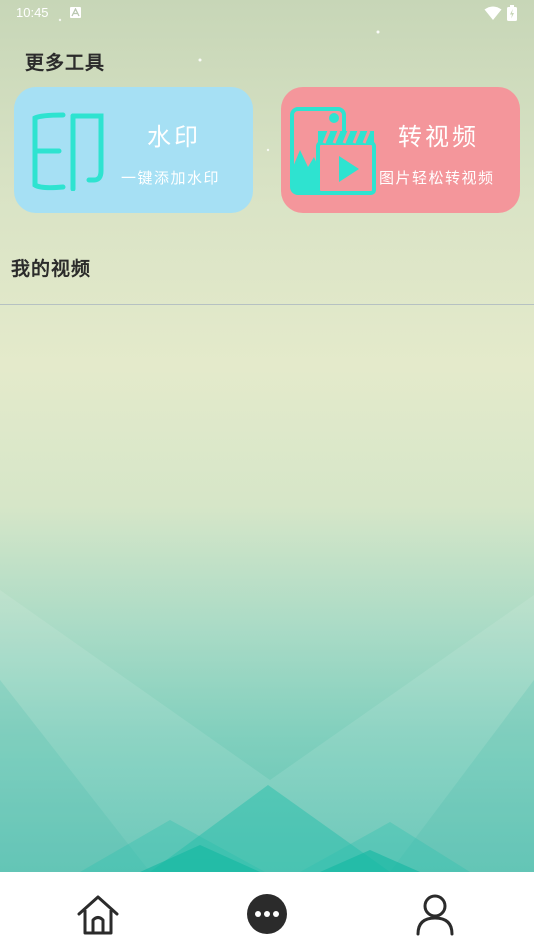 The image size is (534, 950). Describe the element at coordinates (75, 12) in the screenshot. I see `notification-a-icon` at that location.